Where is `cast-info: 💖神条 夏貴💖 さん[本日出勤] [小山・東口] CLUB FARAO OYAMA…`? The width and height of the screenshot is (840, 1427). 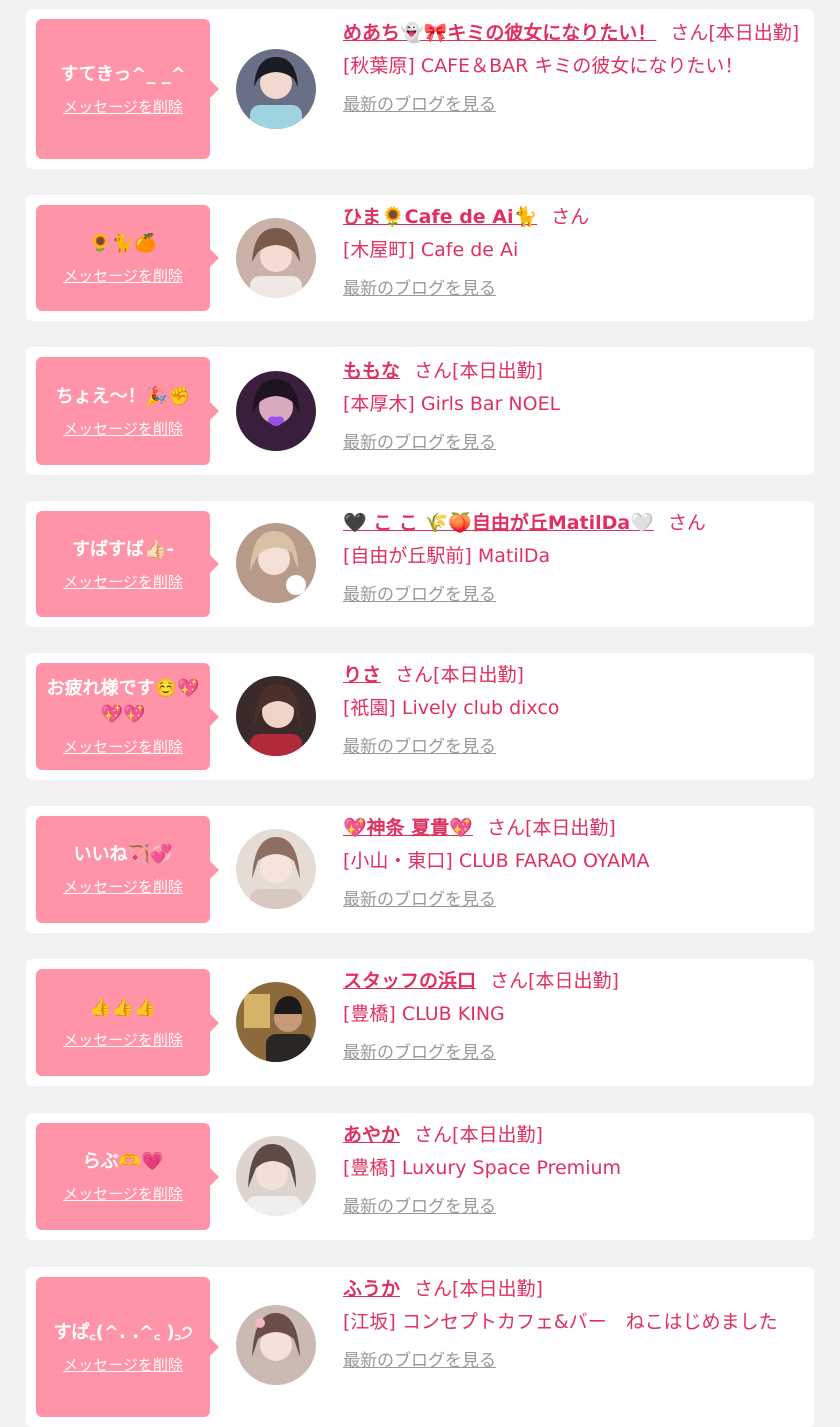 cast-info: 💖神条 夏貴💖 さん[本日出勤] [小山・東口] CLUB FARAO OYAMA… is located at coordinates (571, 864).